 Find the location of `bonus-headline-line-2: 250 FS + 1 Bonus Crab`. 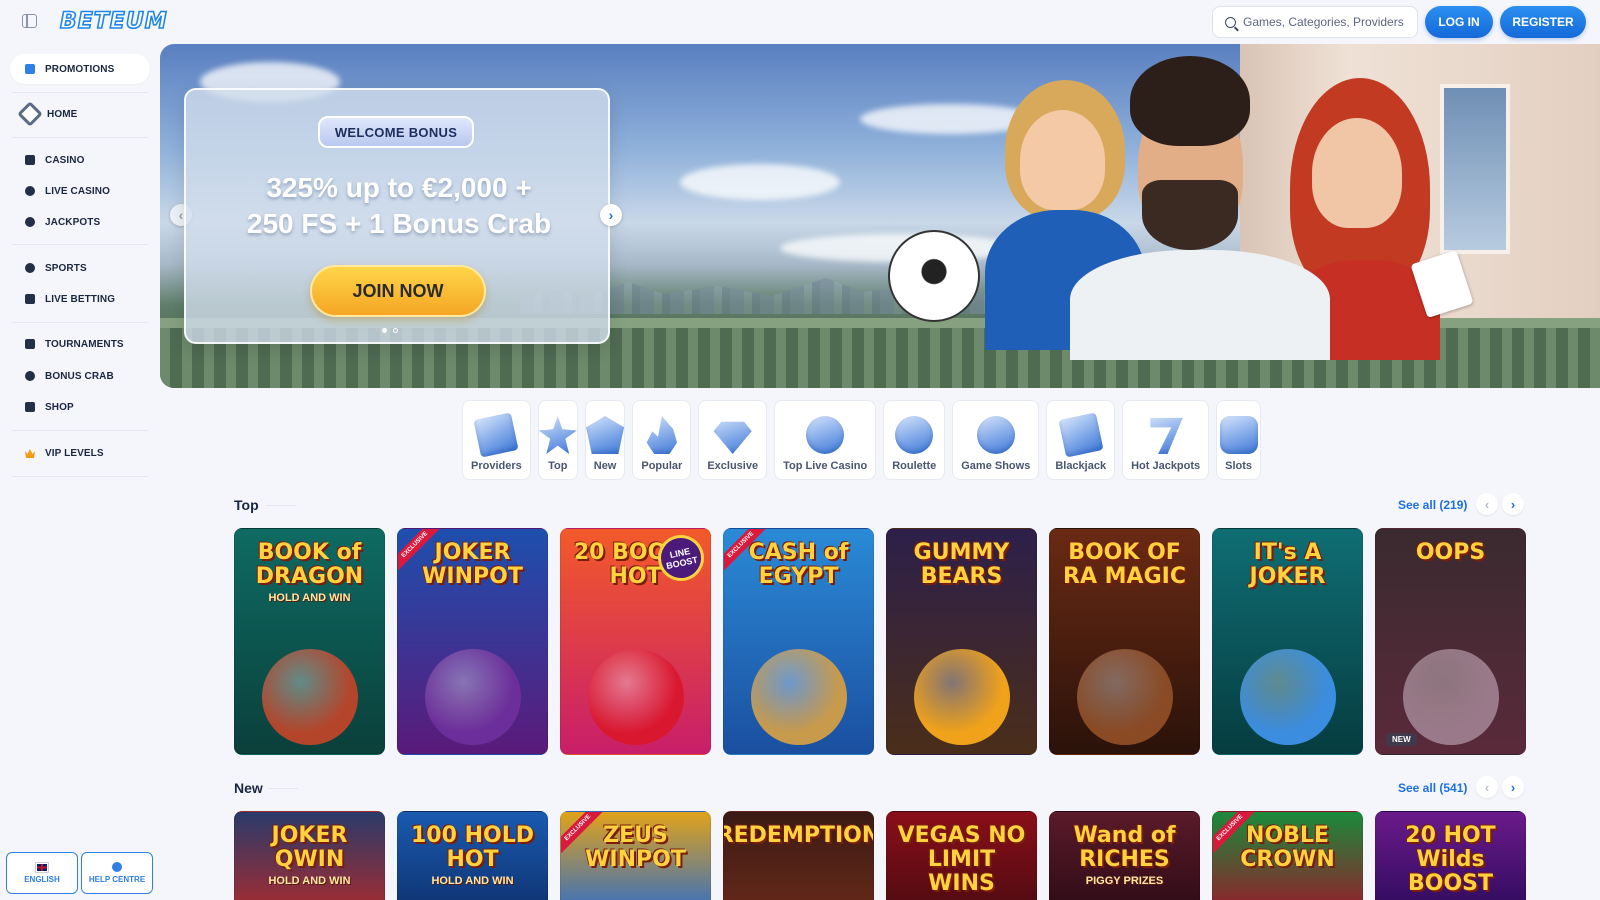

bonus-headline-line-2: 250 FS + 1 Bonus Crab is located at coordinates (399, 223).